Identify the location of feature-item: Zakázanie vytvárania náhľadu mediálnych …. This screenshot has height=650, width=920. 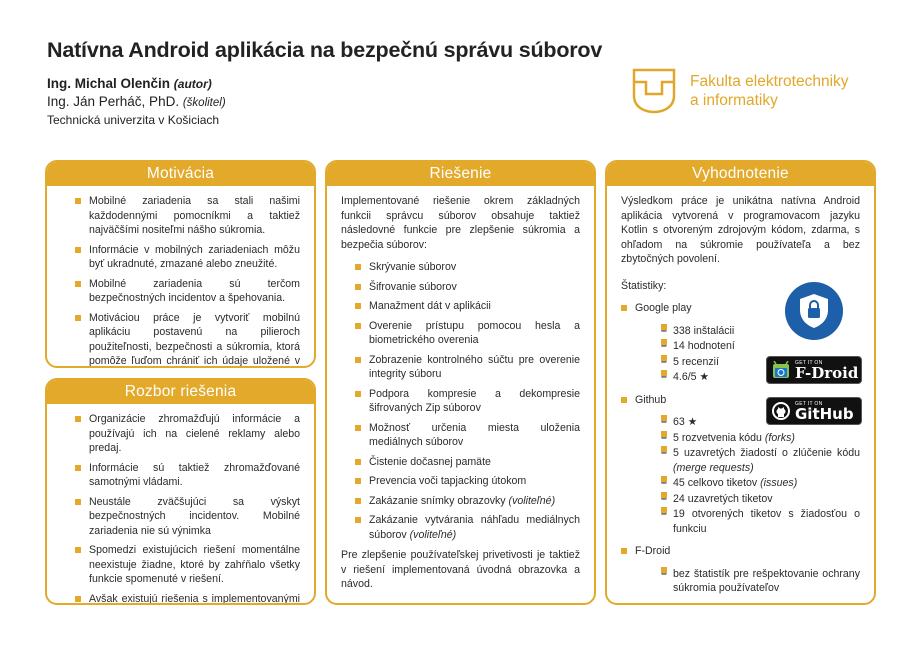
(467, 527).